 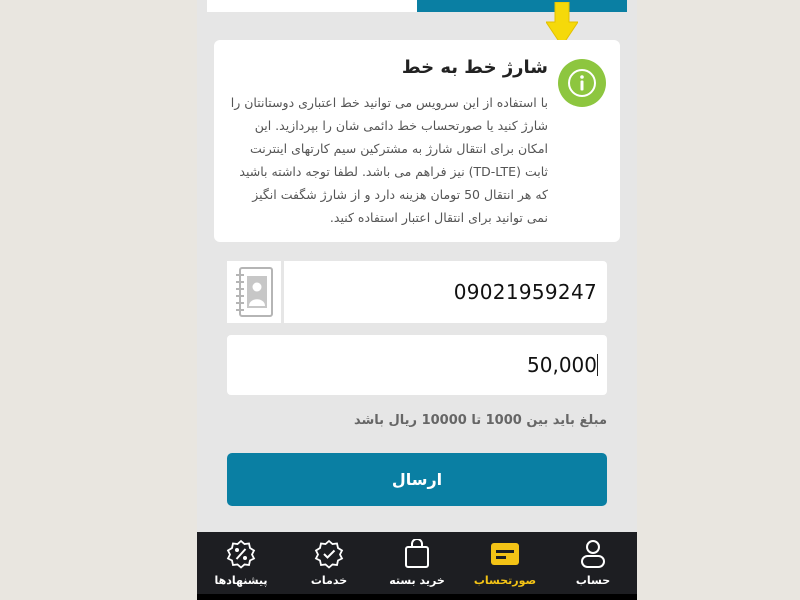 What do you see at coordinates (593, 580) in the screenshot?
I see `nav-label: حساب` at bounding box center [593, 580].